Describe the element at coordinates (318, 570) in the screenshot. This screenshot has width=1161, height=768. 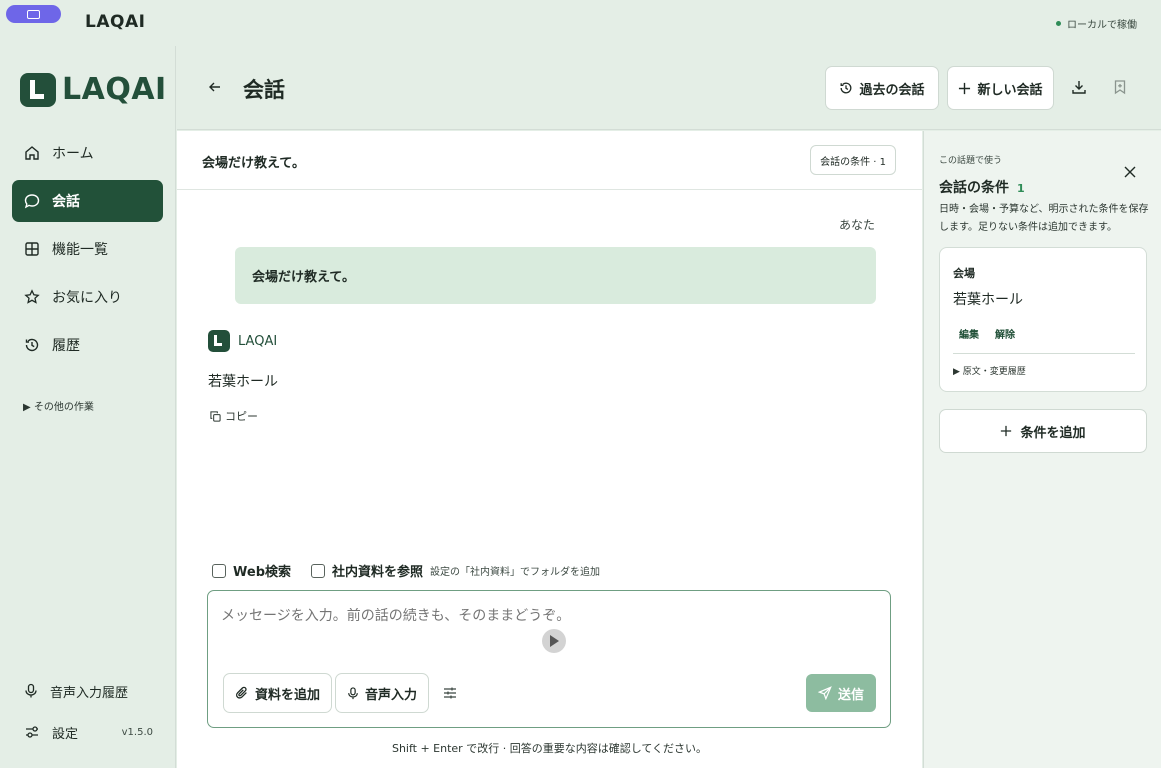
I see `internal-docs-checkbox` at that location.